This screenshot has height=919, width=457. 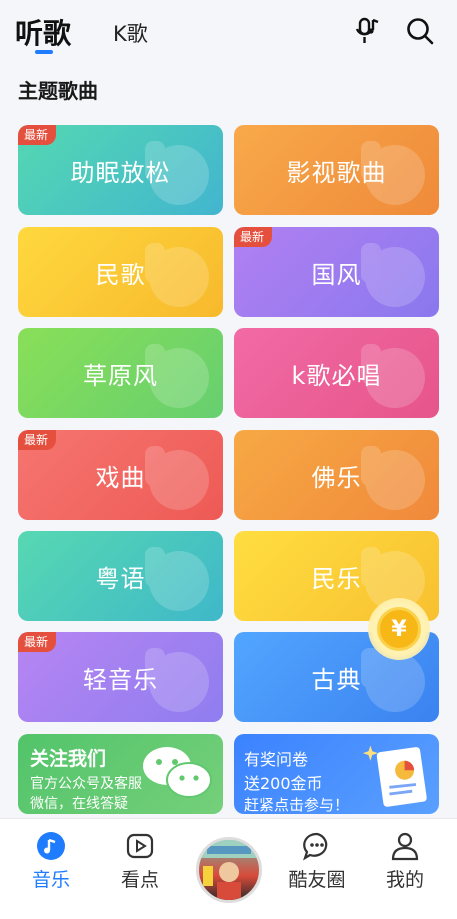 What do you see at coordinates (120, 375) in the screenshot?
I see `theme-card-label: 草原风` at bounding box center [120, 375].